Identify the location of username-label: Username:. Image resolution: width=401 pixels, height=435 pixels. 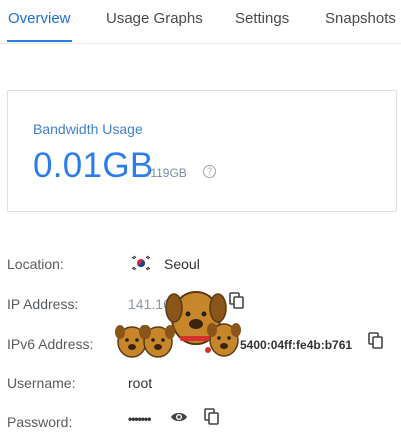
(41, 383).